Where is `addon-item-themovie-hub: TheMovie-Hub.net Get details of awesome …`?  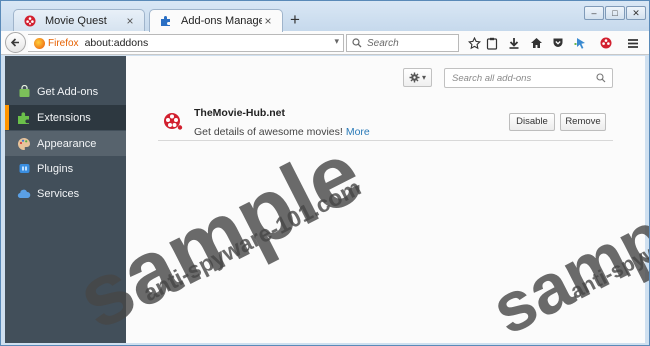
addon-item-themovie-hub: TheMovie-Hub.net Get details of awesome … is located at coordinates (385, 121).